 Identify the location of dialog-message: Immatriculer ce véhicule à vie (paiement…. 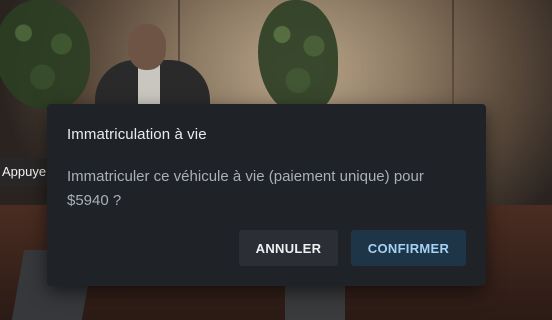
(245, 188).